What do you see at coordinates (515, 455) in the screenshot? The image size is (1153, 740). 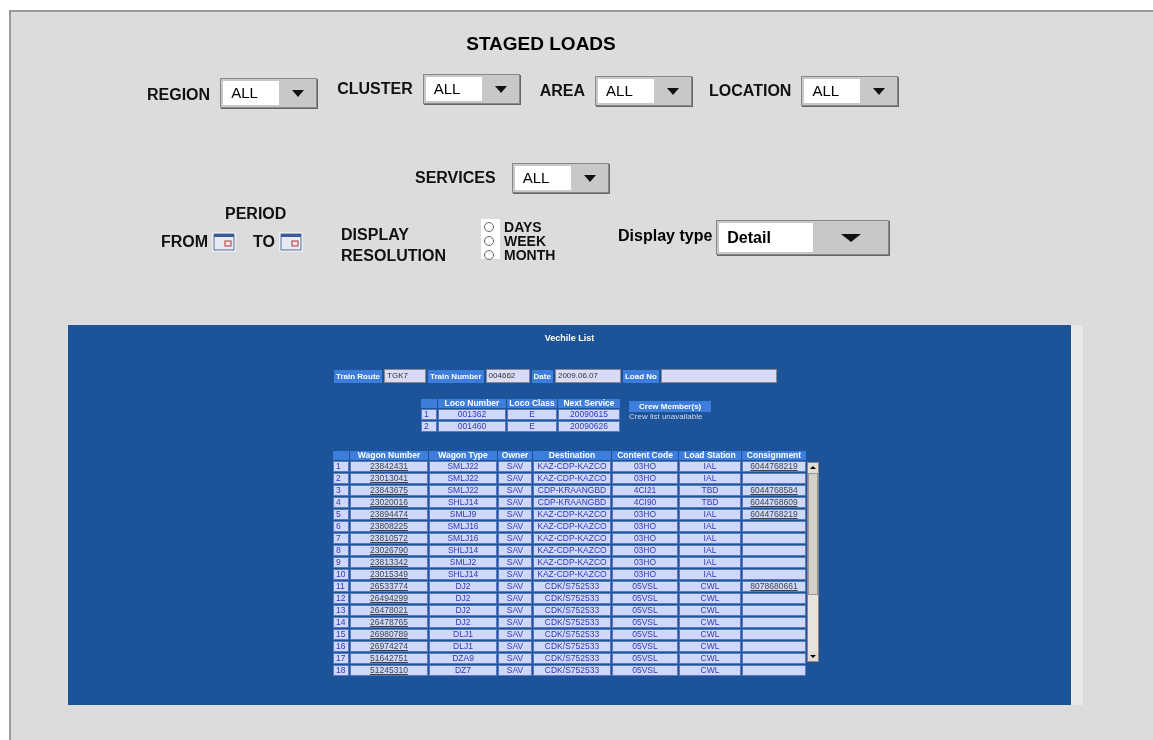 I see `column-header: Owner` at bounding box center [515, 455].